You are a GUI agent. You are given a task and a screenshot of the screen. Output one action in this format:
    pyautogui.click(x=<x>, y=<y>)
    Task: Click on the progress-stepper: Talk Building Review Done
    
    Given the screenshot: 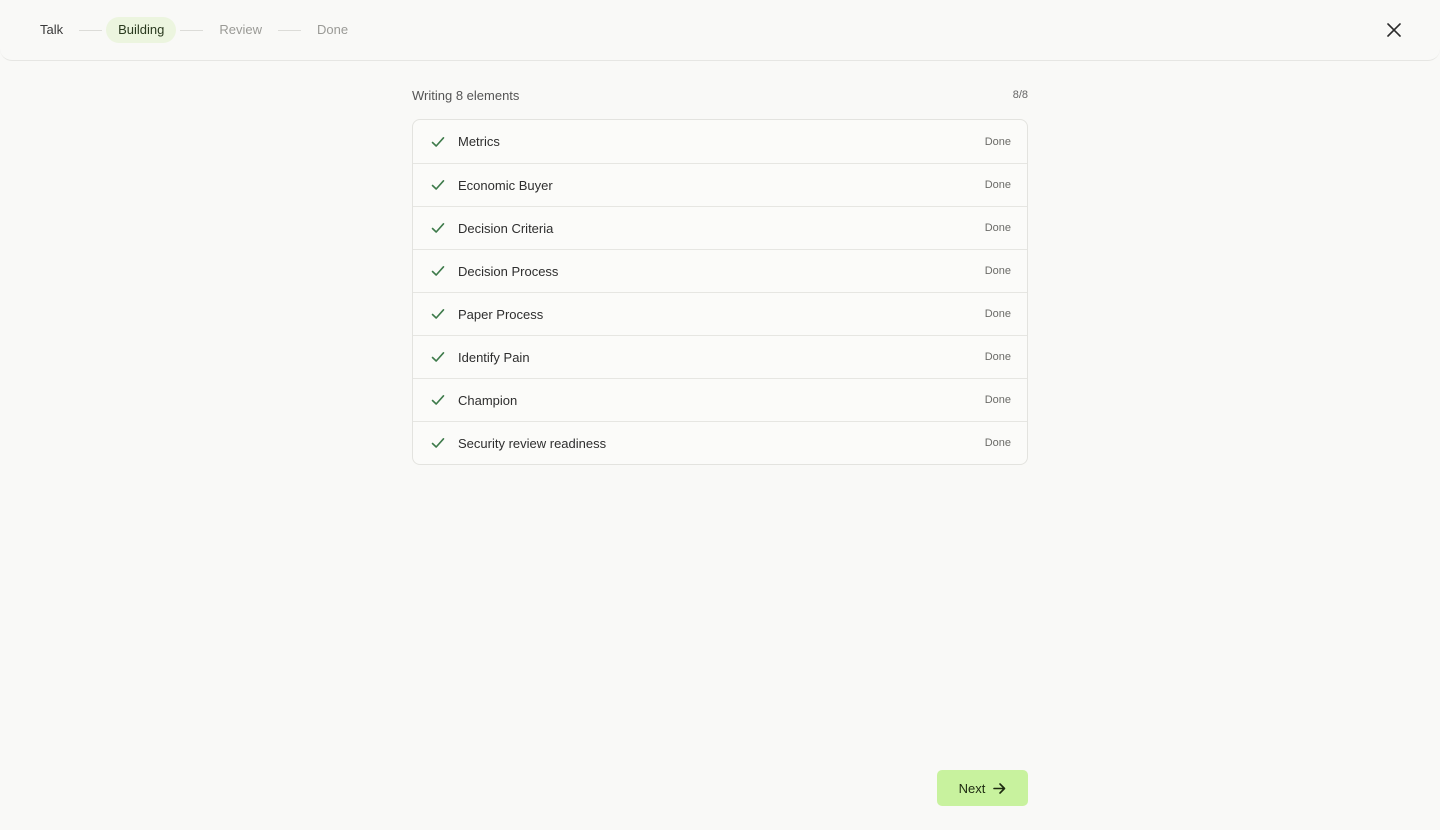 What is the action you would take?
    pyautogui.click(x=194, y=30)
    